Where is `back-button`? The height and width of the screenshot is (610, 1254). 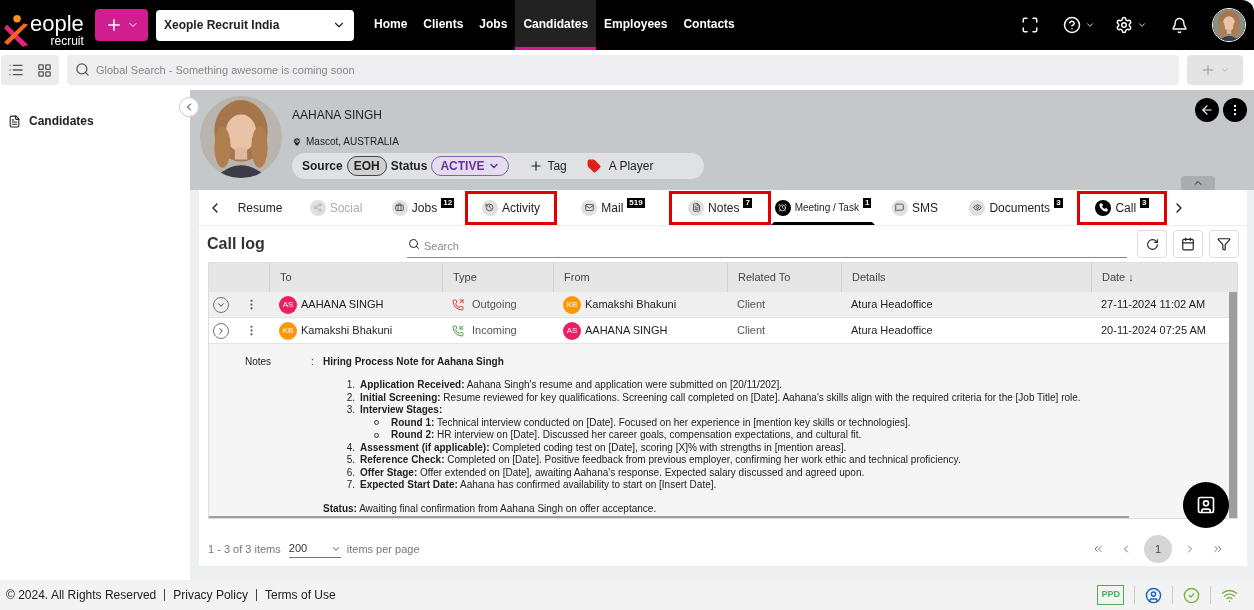 back-button is located at coordinates (1207, 110).